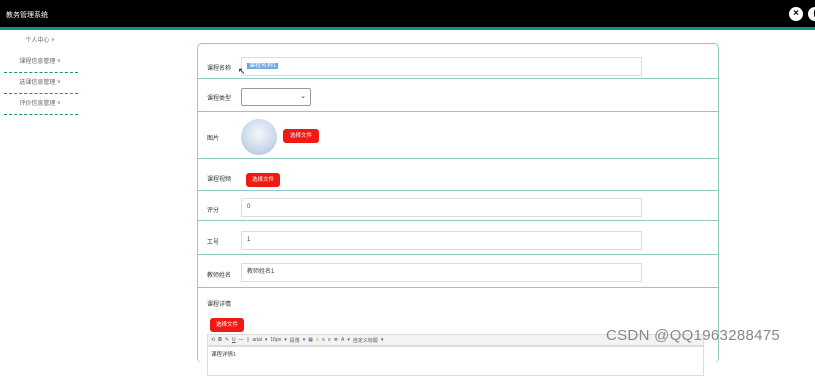 This screenshot has height=376, width=815. What do you see at coordinates (458, 95) in the screenshot?
I see `course-type-row: 课程类型 ⌄` at bounding box center [458, 95].